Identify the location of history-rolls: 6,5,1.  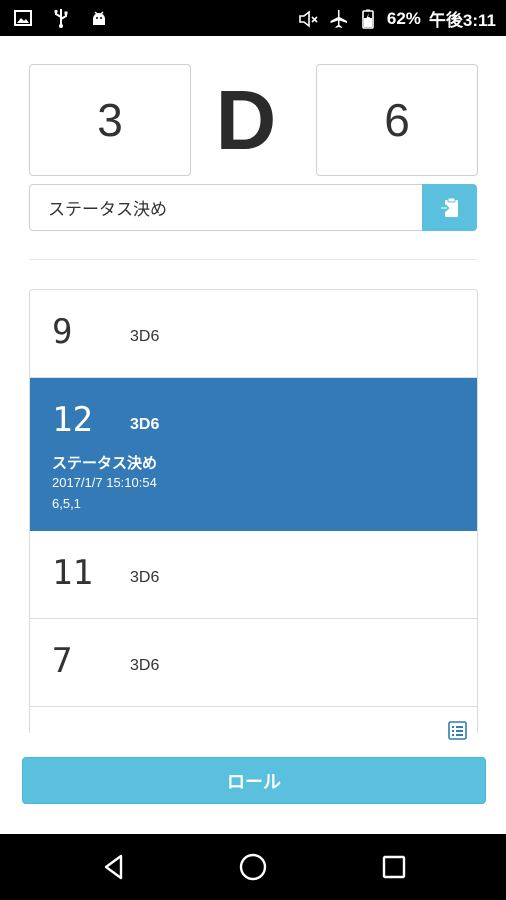
(66, 503).